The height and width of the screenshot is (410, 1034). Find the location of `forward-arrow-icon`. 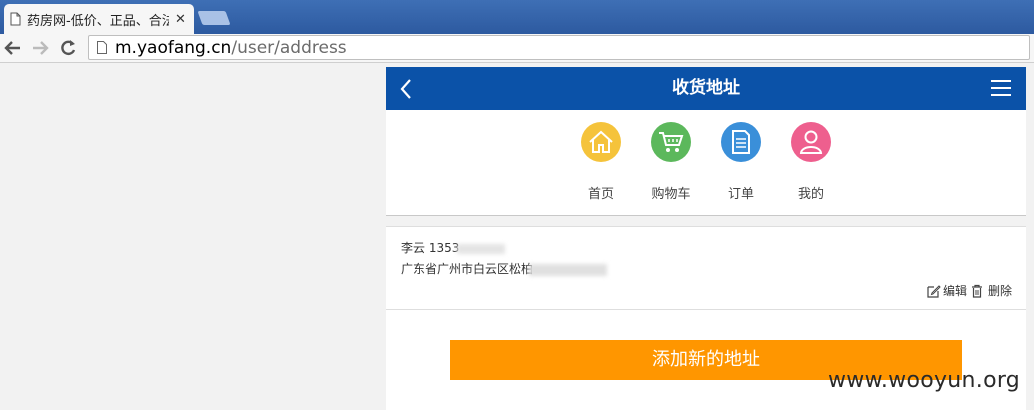

forward-arrow-icon is located at coordinates (40, 48).